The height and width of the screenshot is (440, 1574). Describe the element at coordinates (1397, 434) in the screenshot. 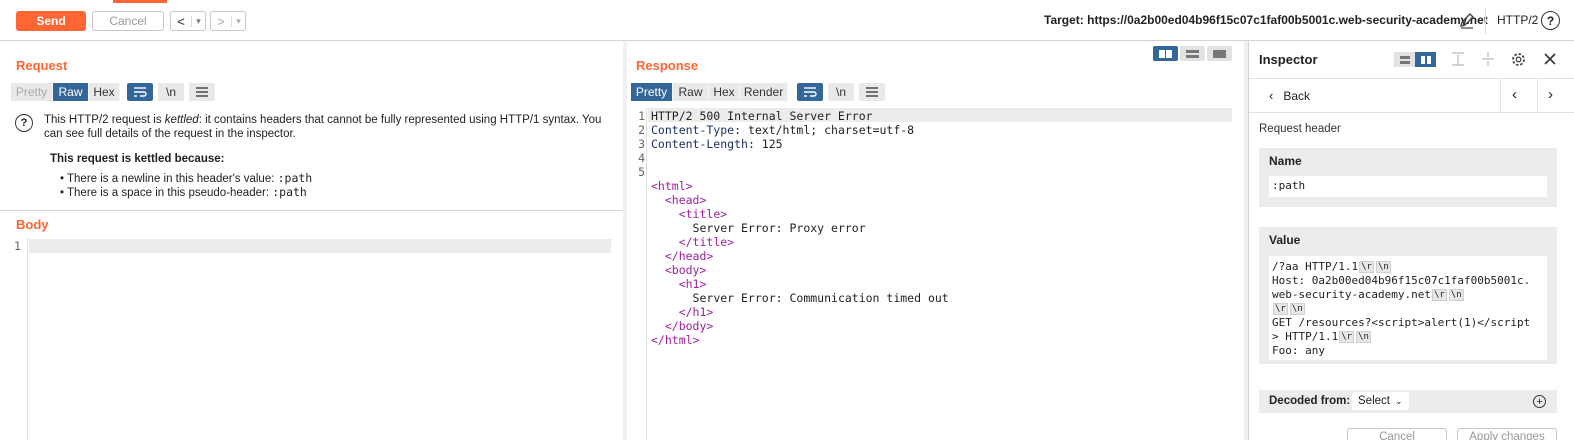

I see `cancel-changes-button: Cancel` at that location.